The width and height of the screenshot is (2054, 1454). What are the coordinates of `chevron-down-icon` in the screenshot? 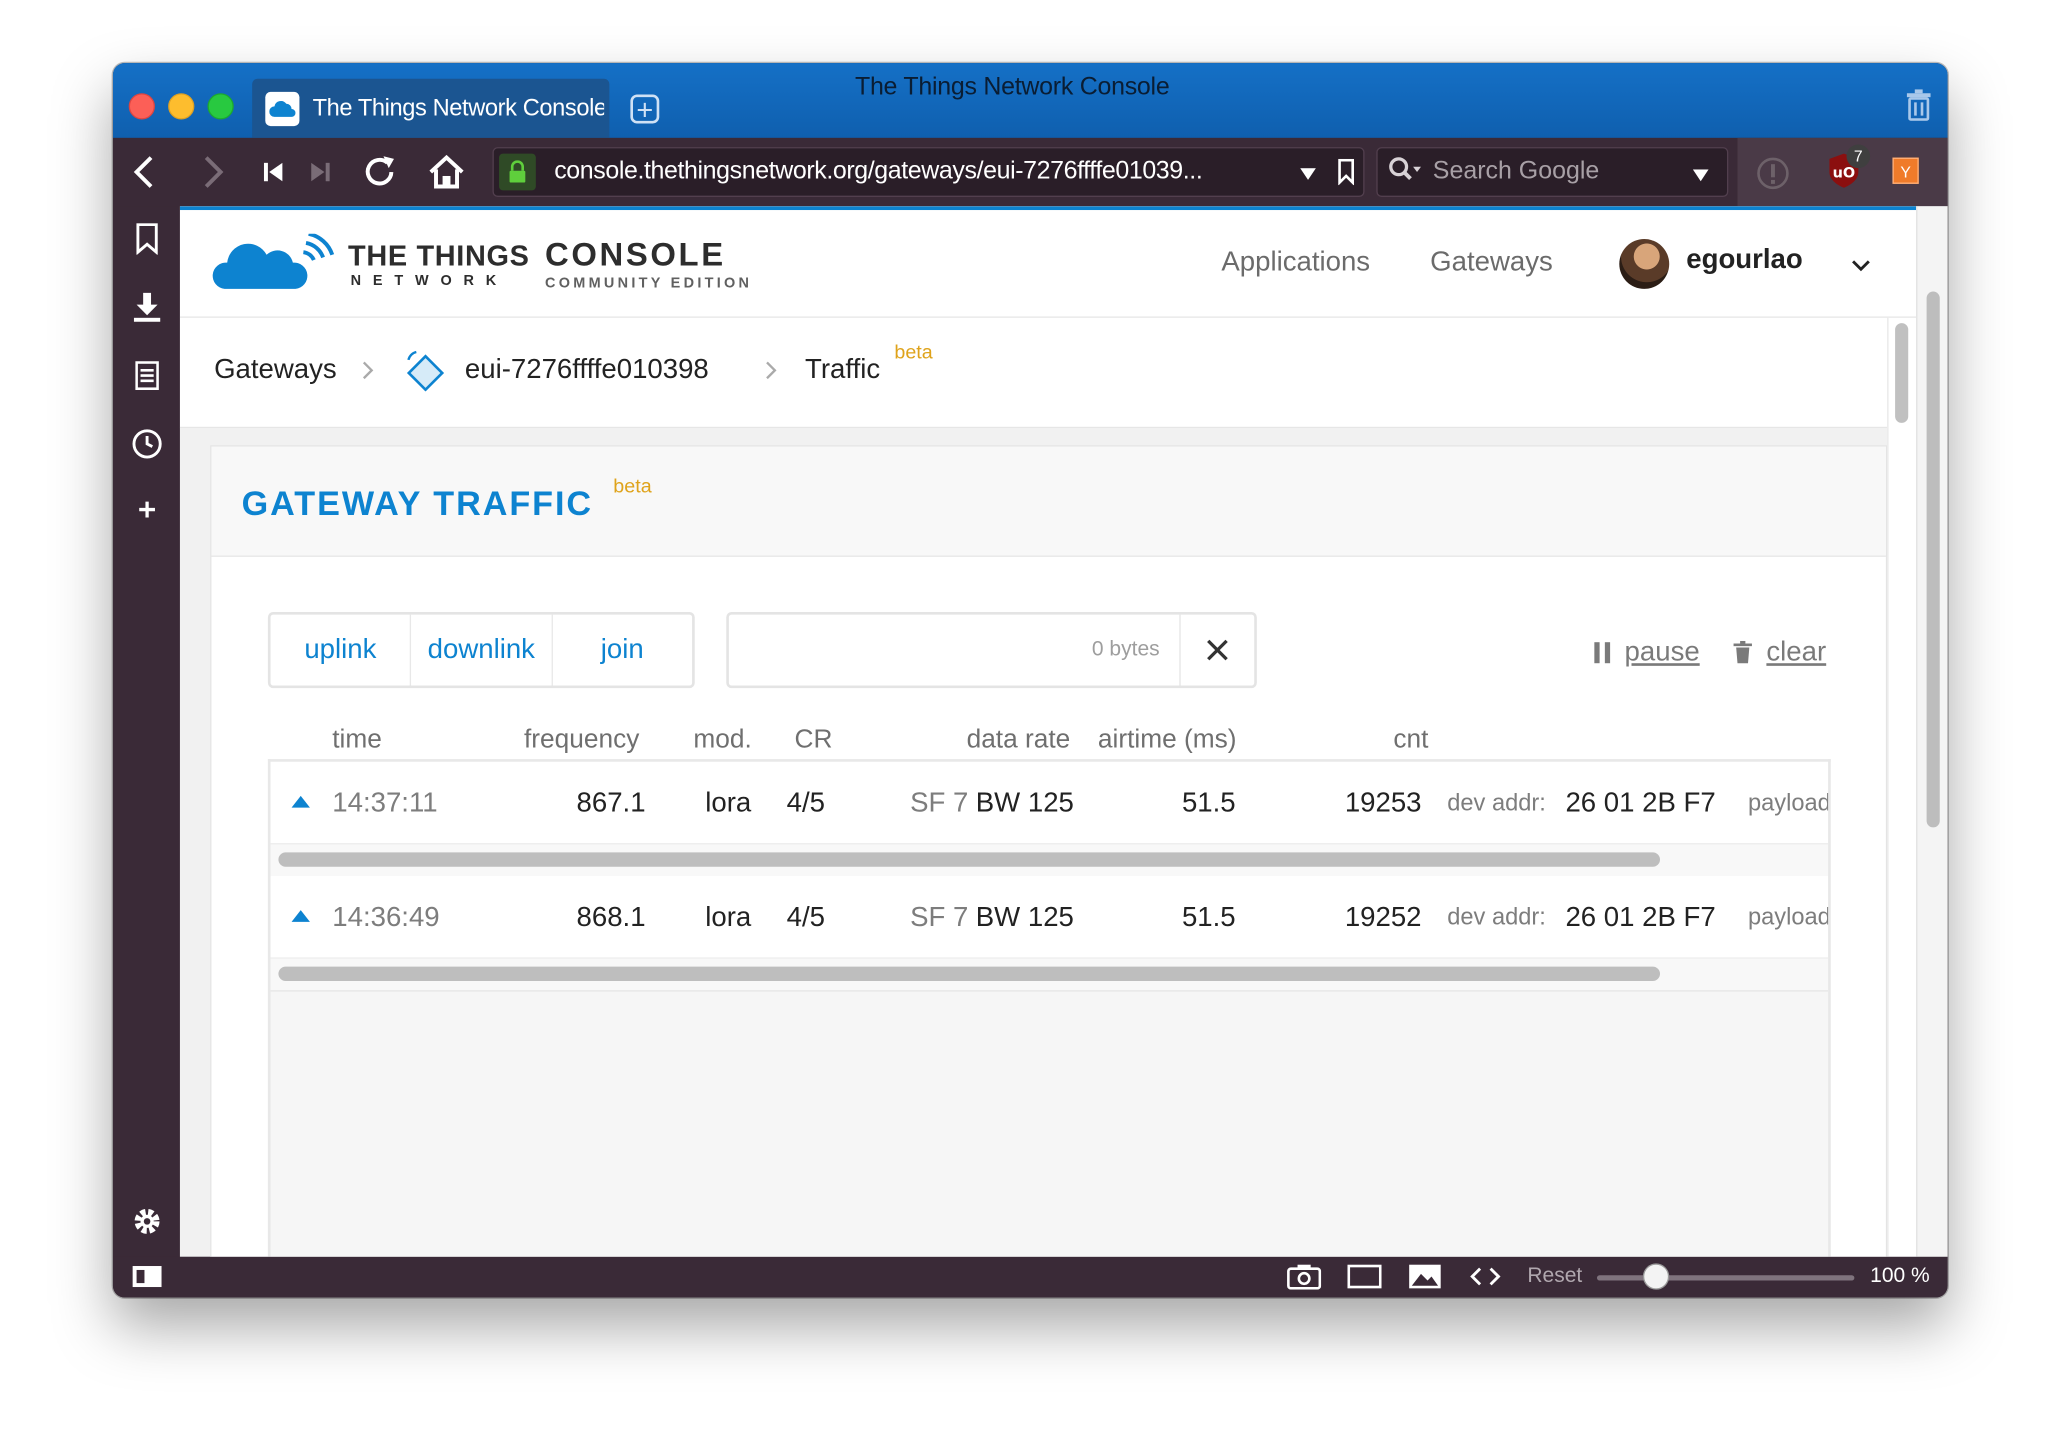 It's located at (1860, 267).